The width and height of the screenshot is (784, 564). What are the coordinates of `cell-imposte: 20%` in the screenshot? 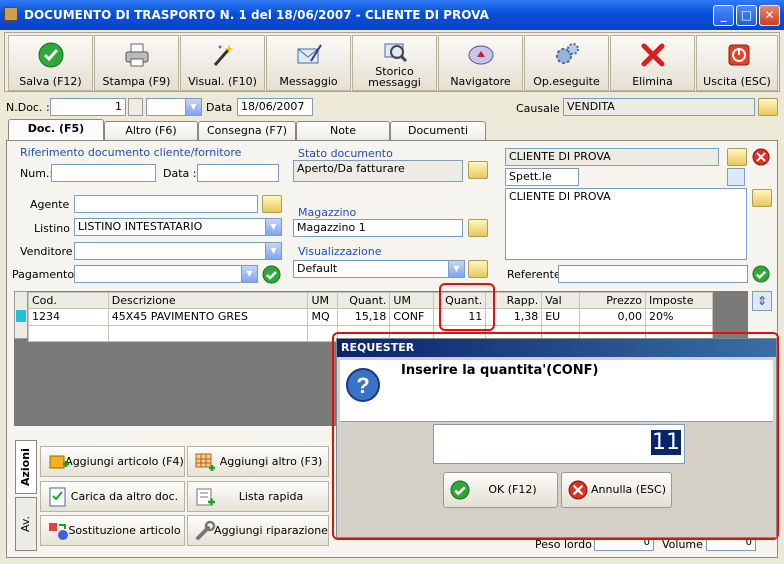 It's located at (679, 317).